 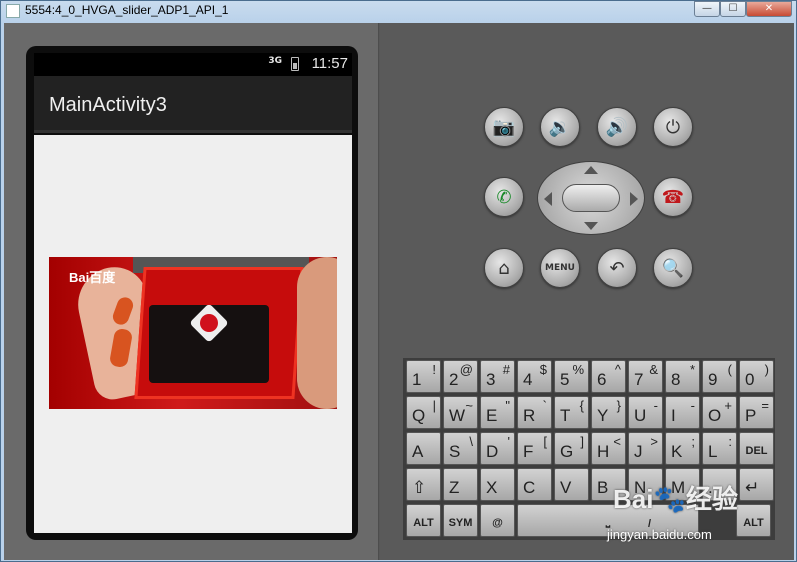 I want to click on key-label: 6, so click(x=602, y=379).